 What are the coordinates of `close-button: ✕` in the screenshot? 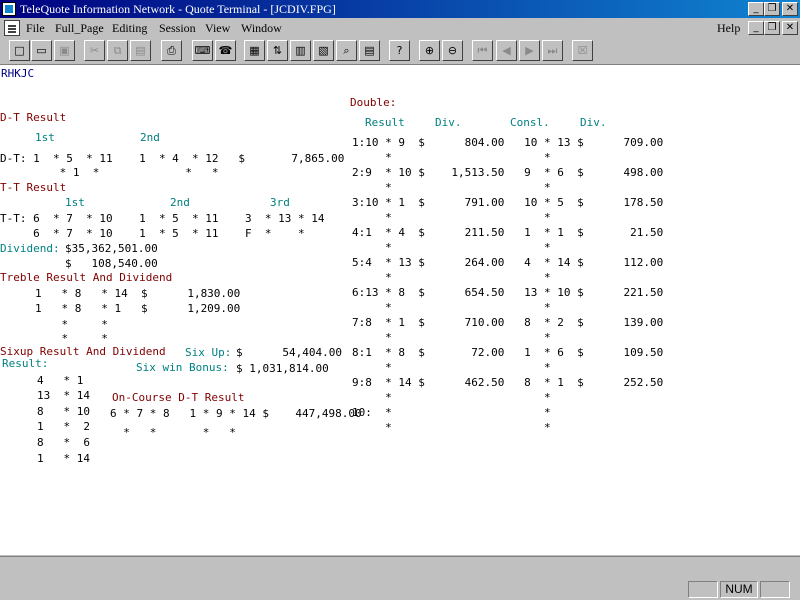 It's located at (790, 9).